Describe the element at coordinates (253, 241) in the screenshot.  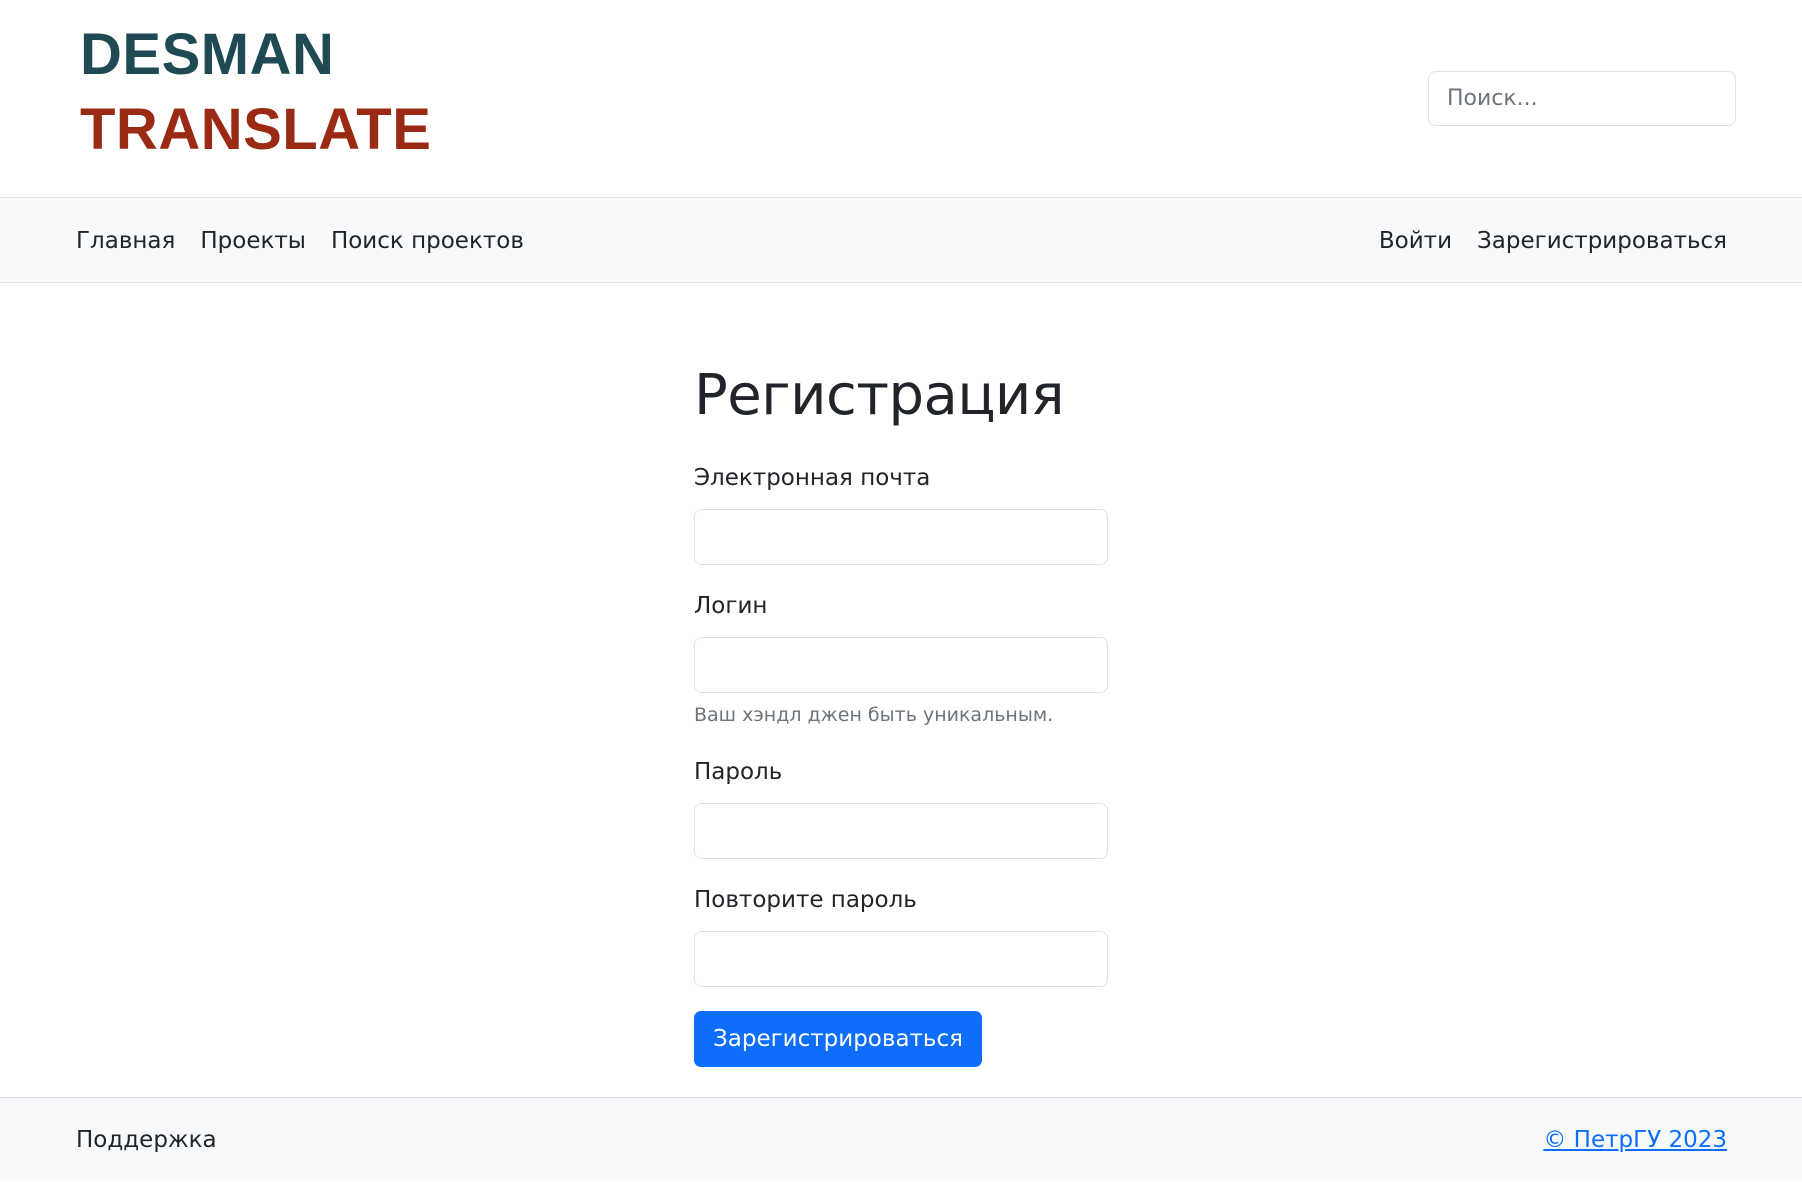
I see `nav-link-projects: Проекты` at that location.